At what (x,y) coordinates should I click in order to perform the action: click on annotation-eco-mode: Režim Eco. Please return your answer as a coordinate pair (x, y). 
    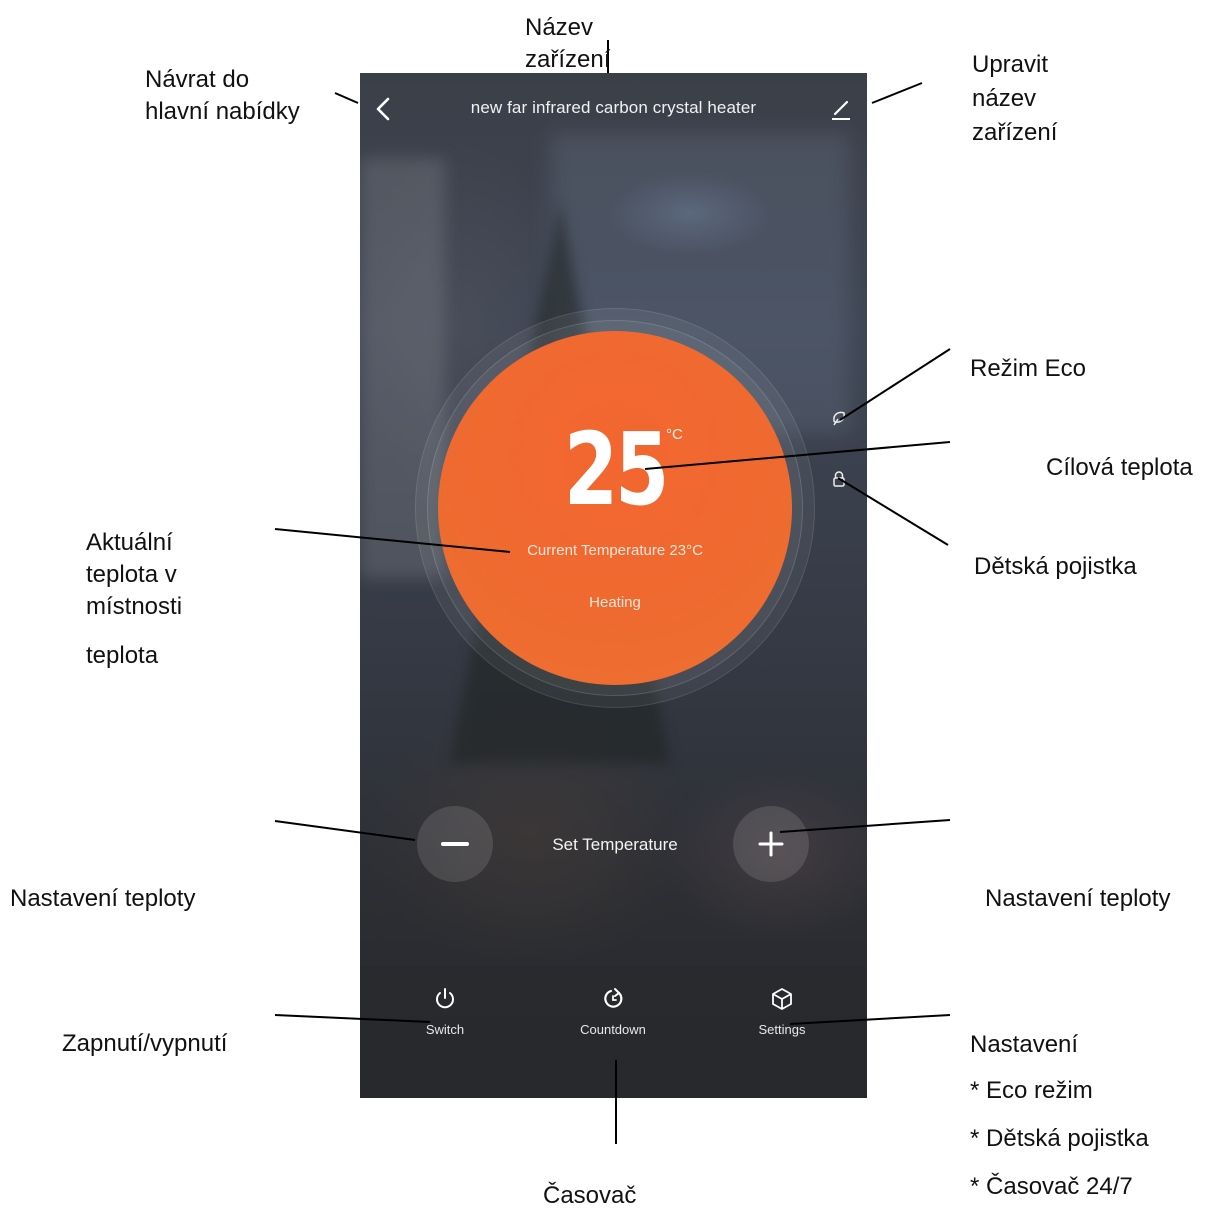
    Looking at the image, I should click on (1028, 368).